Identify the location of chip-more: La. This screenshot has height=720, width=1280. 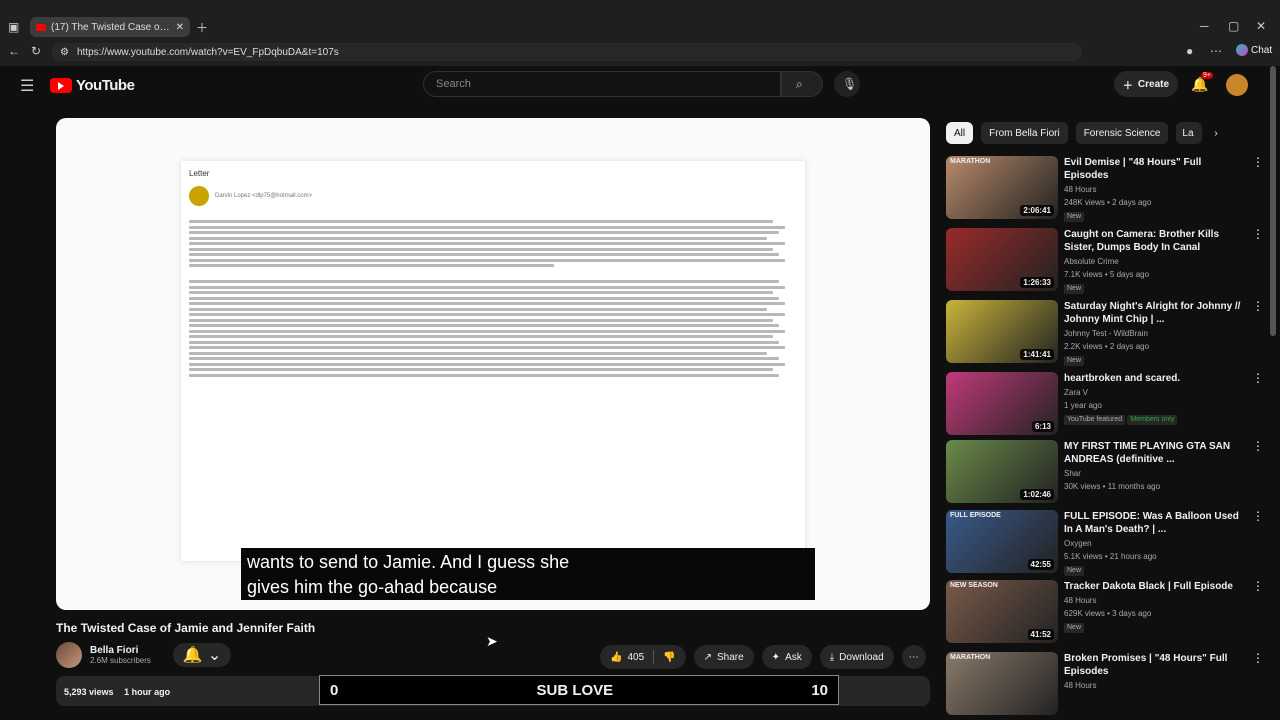
(1189, 133).